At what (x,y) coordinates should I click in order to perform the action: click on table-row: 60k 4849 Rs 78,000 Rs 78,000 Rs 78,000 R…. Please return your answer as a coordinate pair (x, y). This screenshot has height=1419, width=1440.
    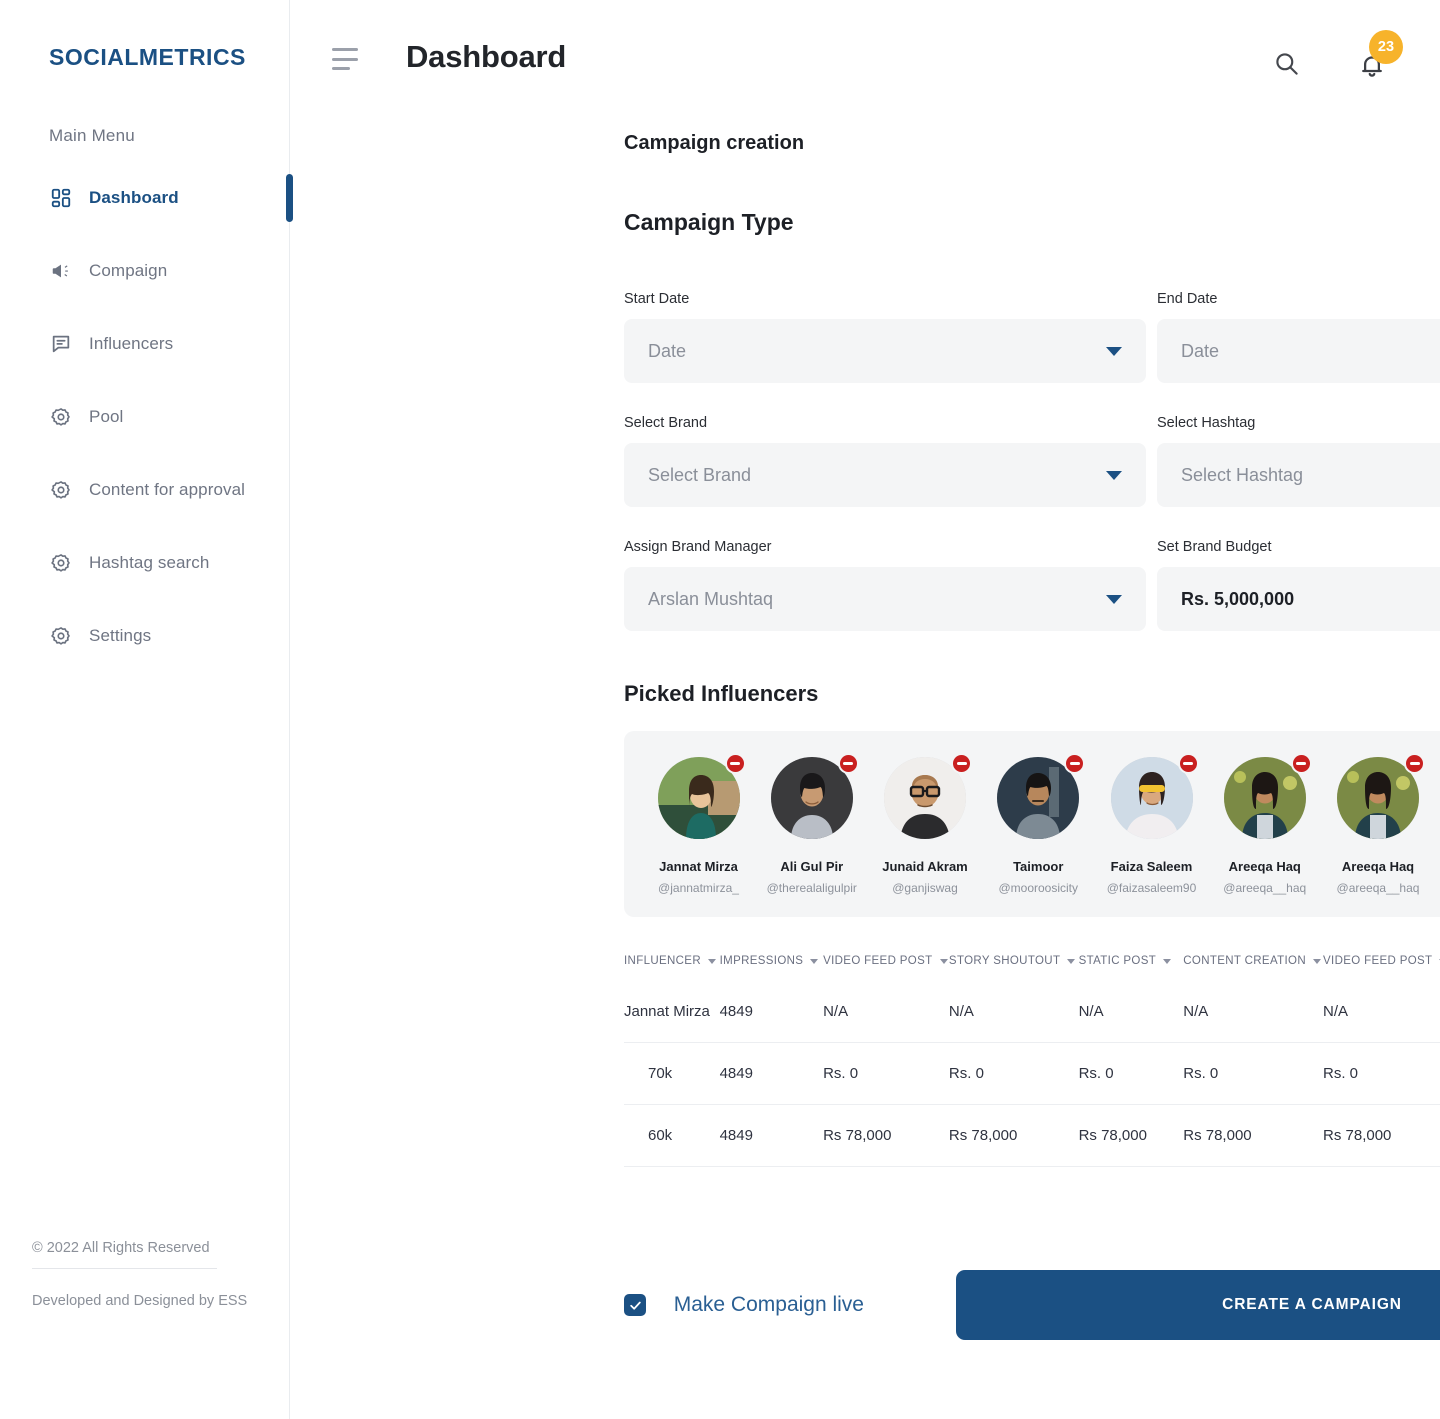
    Looking at the image, I should click on (1032, 1135).